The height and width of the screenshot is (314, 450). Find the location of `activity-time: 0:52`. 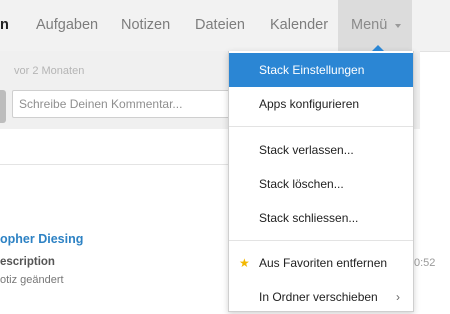

activity-time: 0:52 is located at coordinates (425, 263).